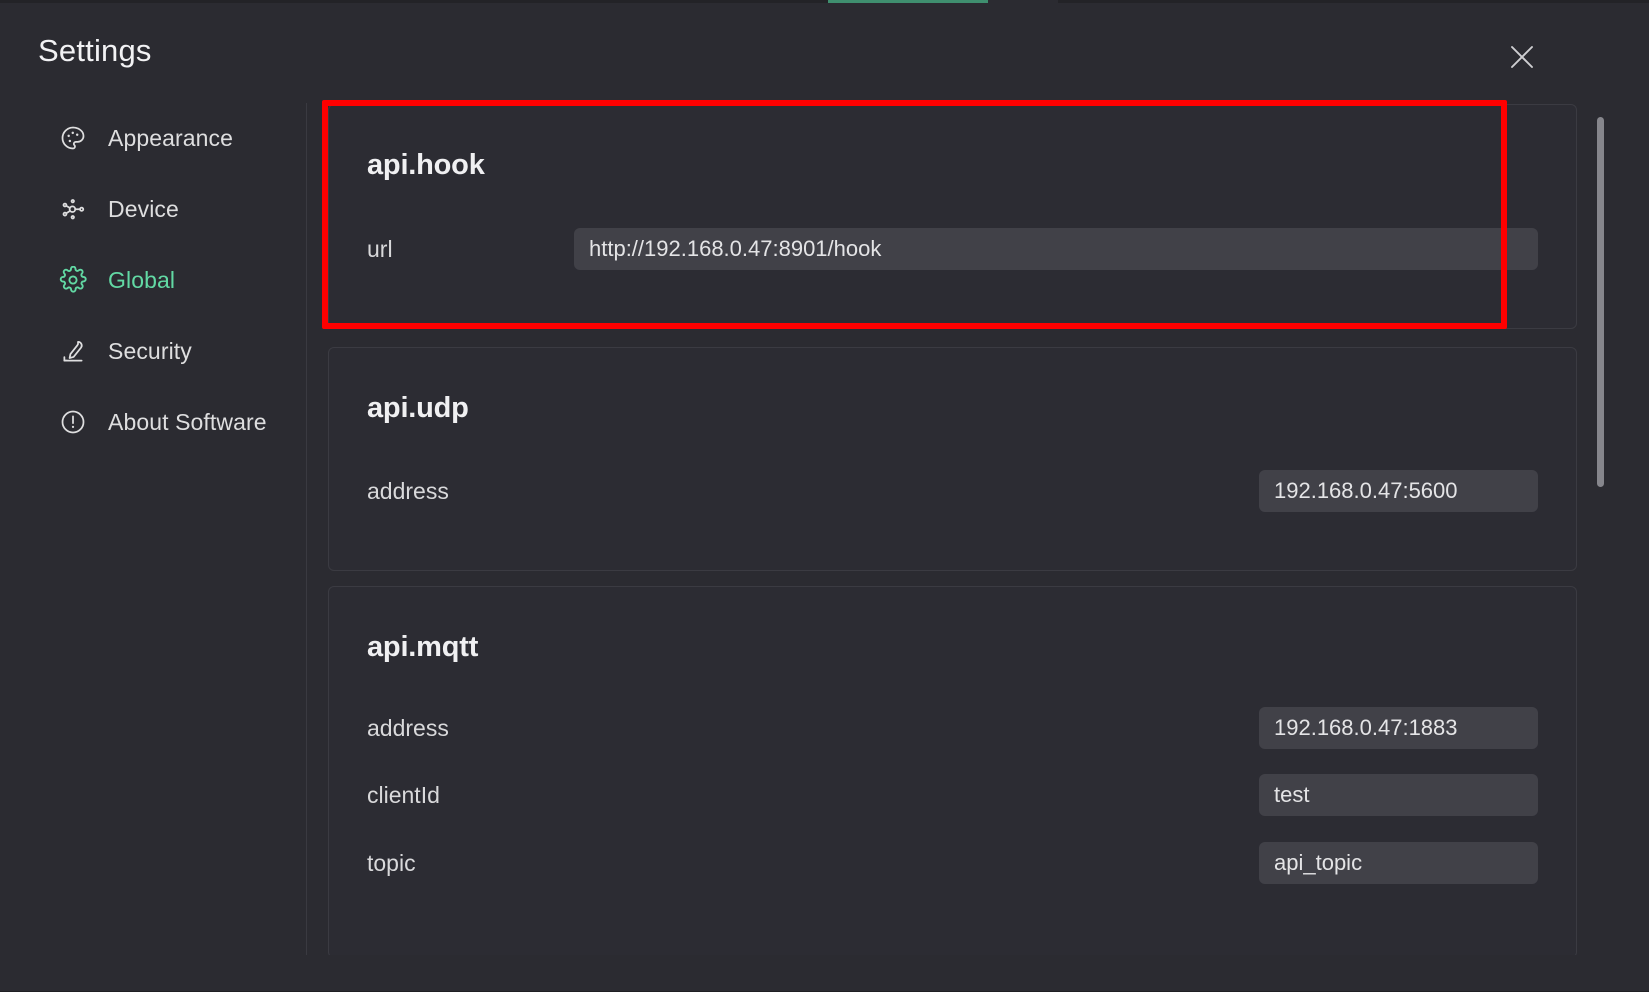  What do you see at coordinates (73, 138) in the screenshot?
I see `palette-icon` at bounding box center [73, 138].